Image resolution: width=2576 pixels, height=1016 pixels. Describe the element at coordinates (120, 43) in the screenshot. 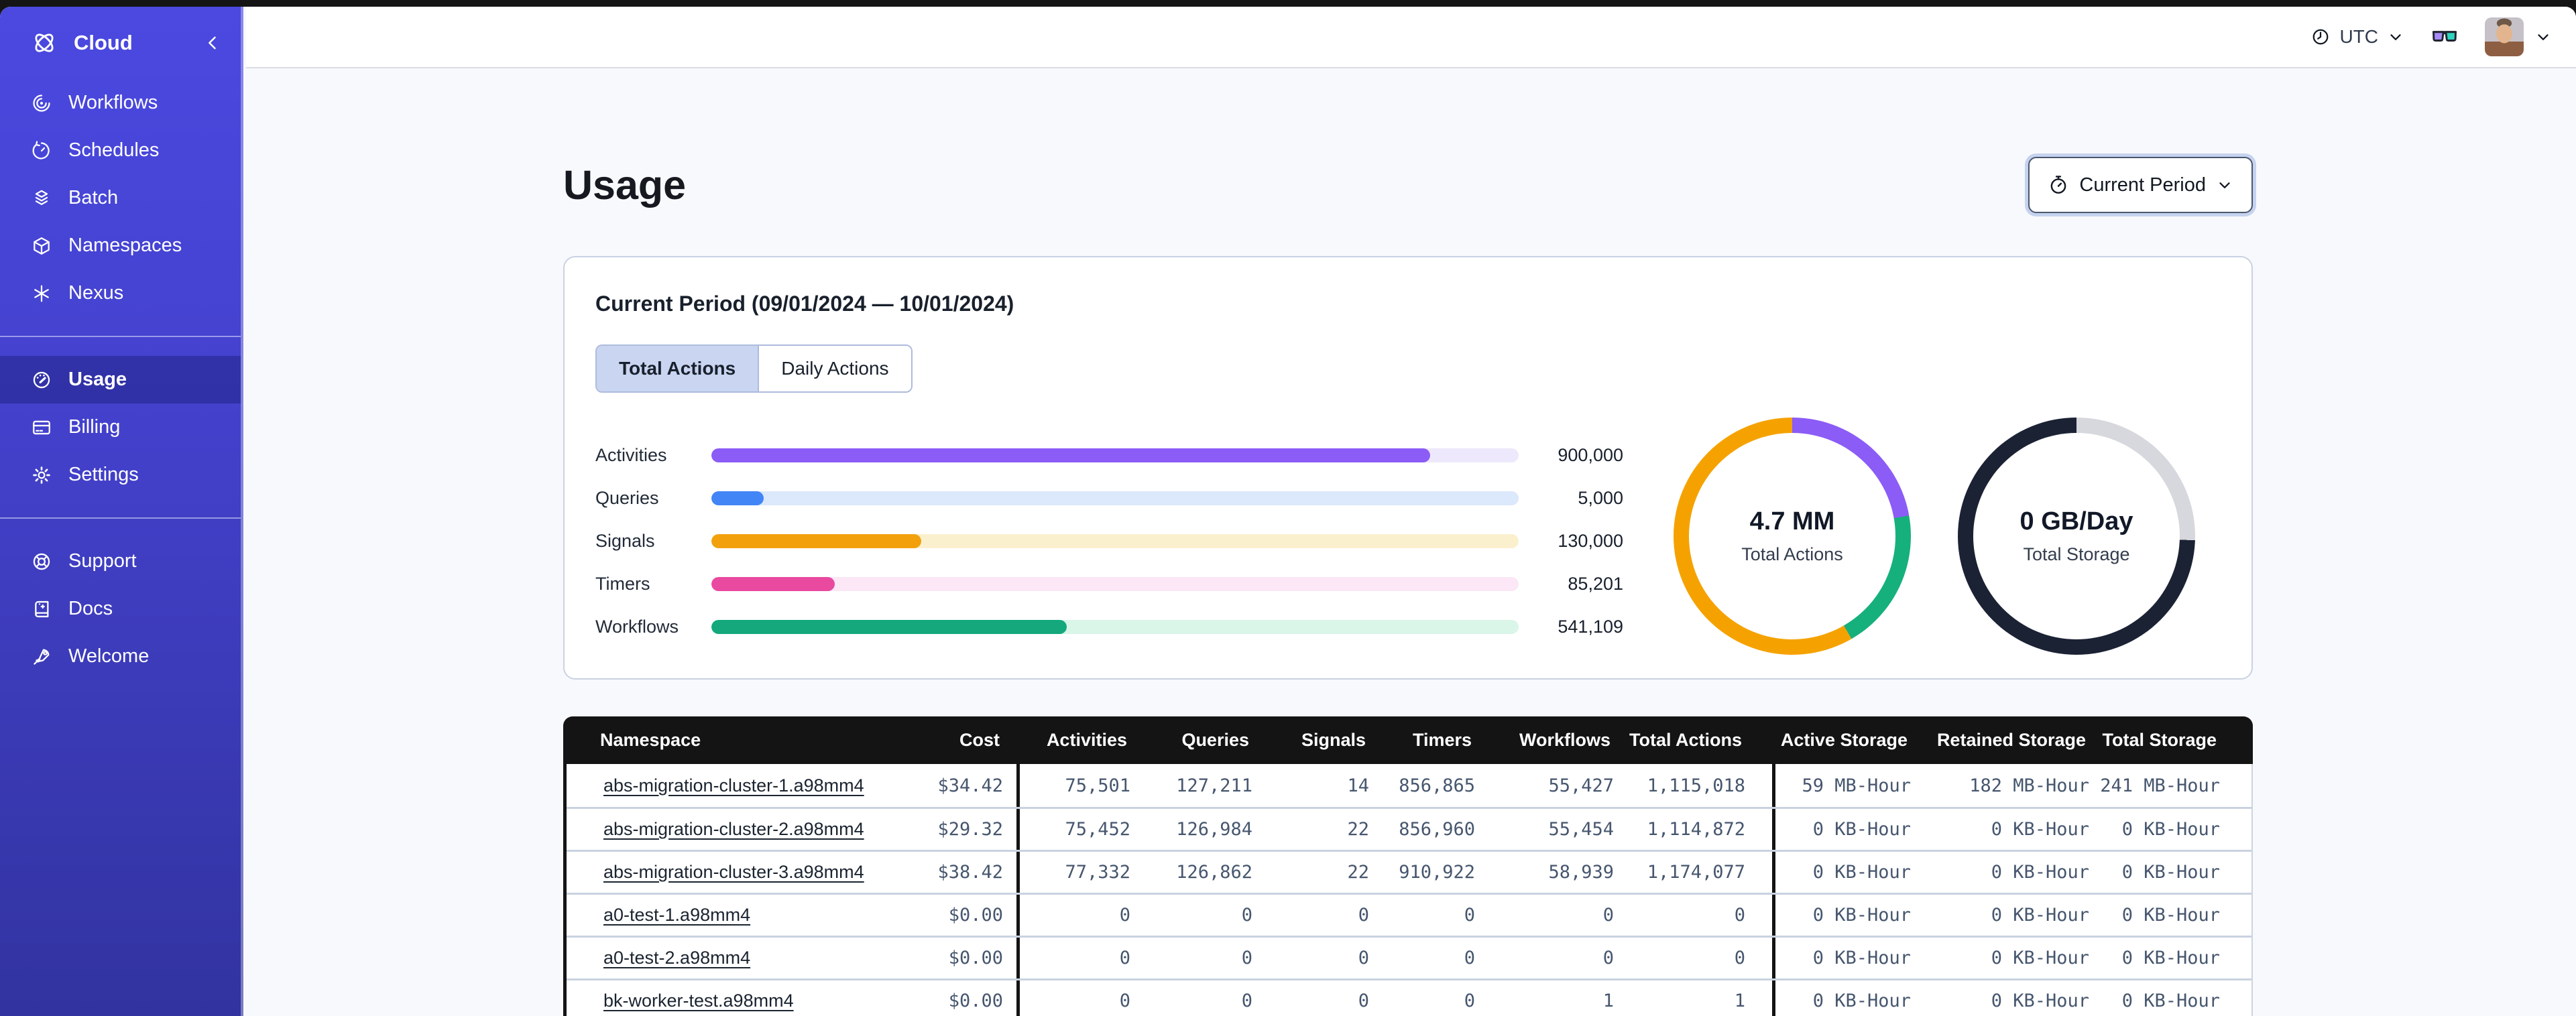

I see `cloud-logo: Cloud` at that location.